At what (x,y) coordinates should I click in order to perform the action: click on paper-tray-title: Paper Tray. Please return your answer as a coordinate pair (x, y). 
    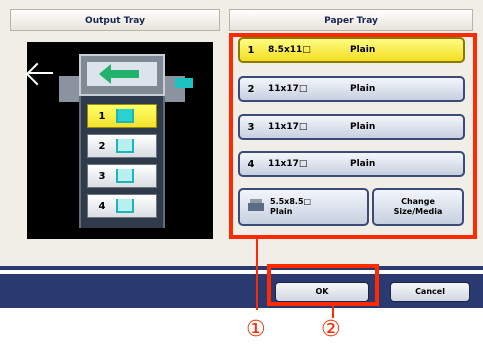
    Looking at the image, I should click on (351, 20).